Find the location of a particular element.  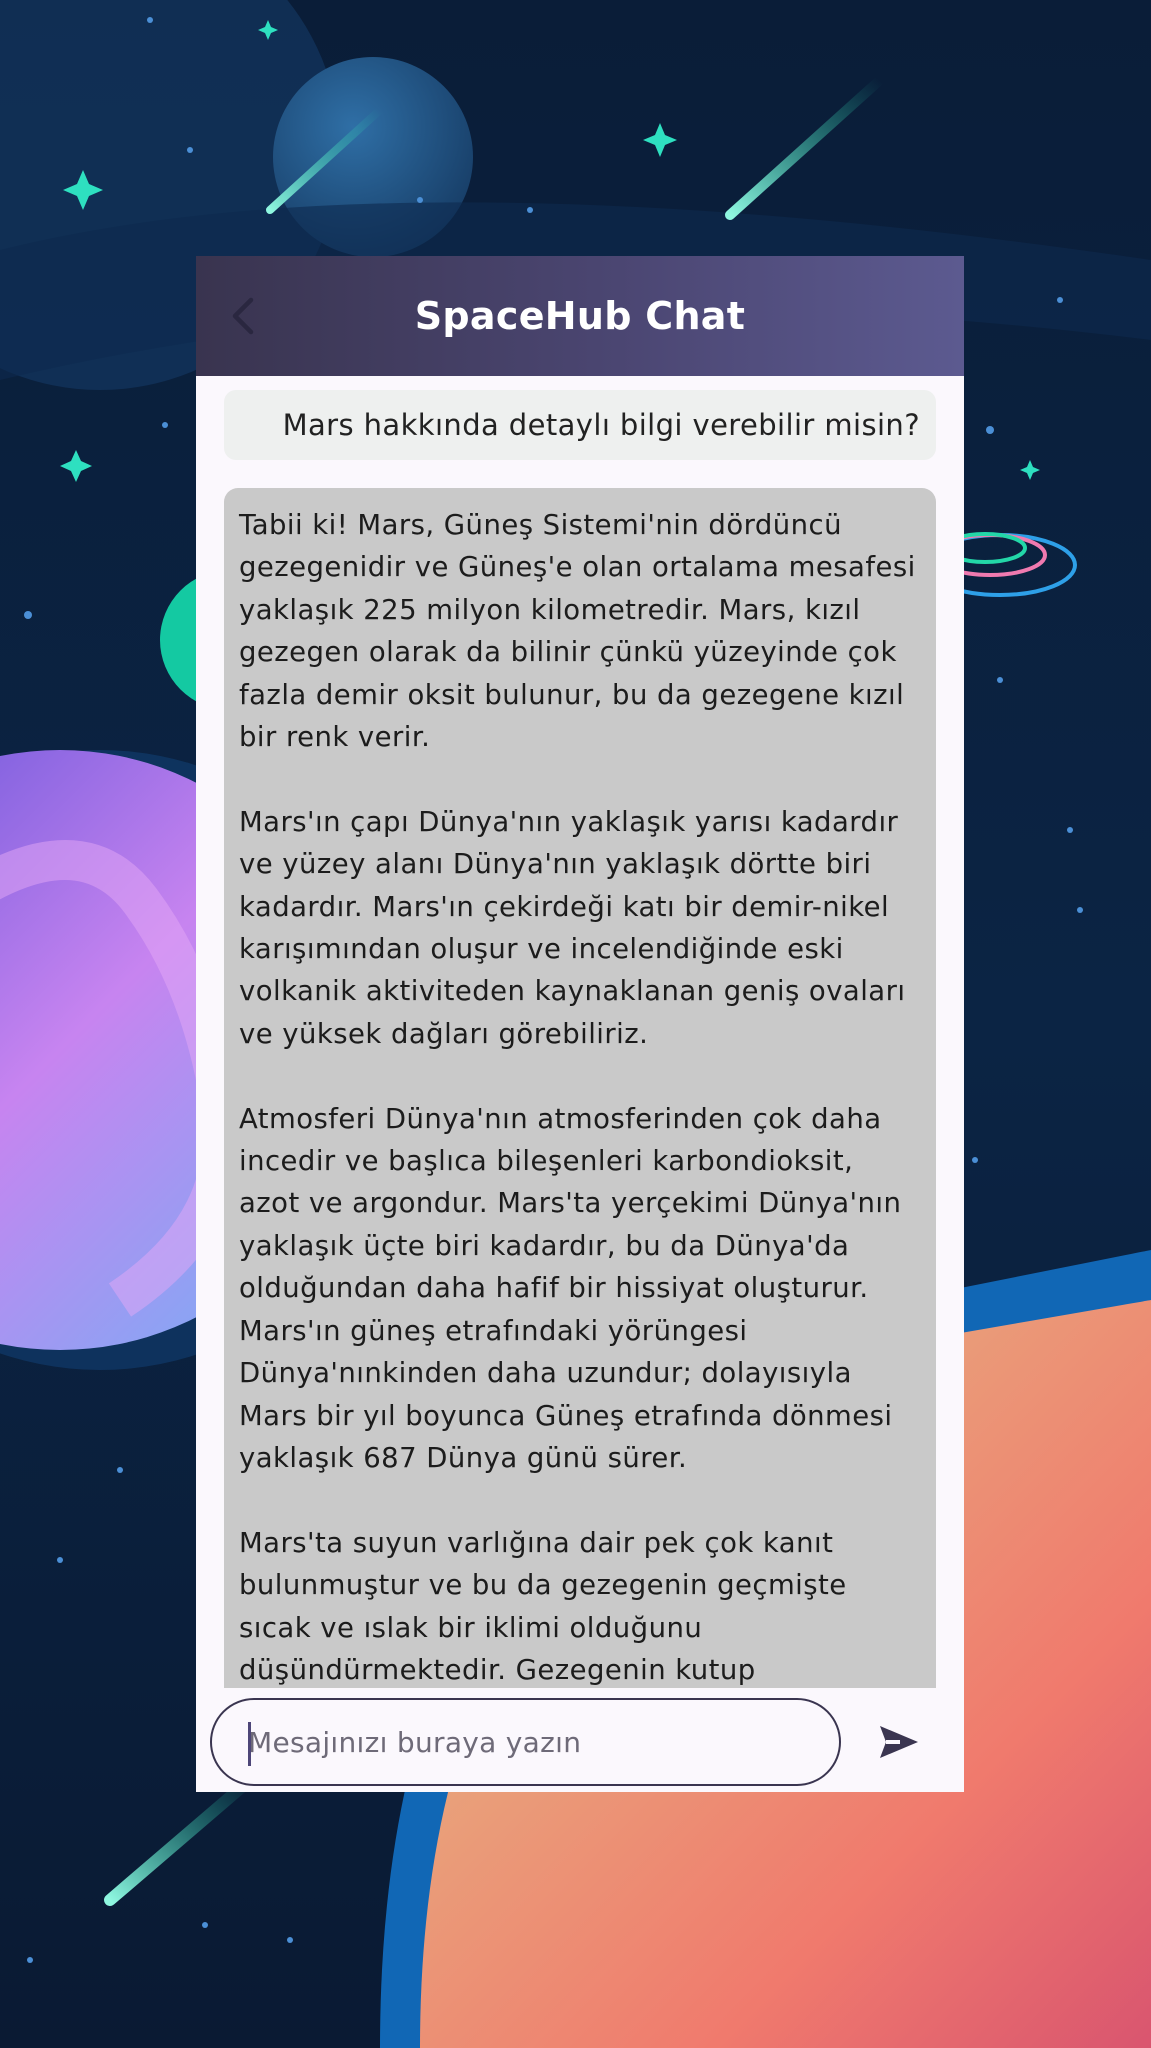

back-button is located at coordinates (244, 316).